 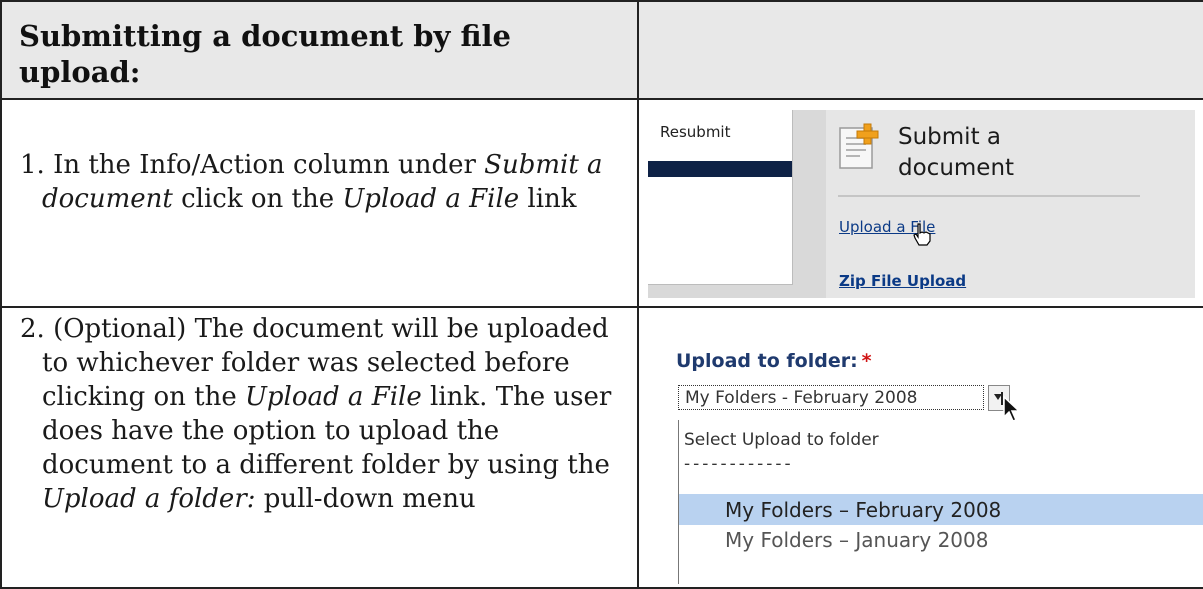 I want to click on folder-select: My Folders - February 2008, so click(x=831, y=397).